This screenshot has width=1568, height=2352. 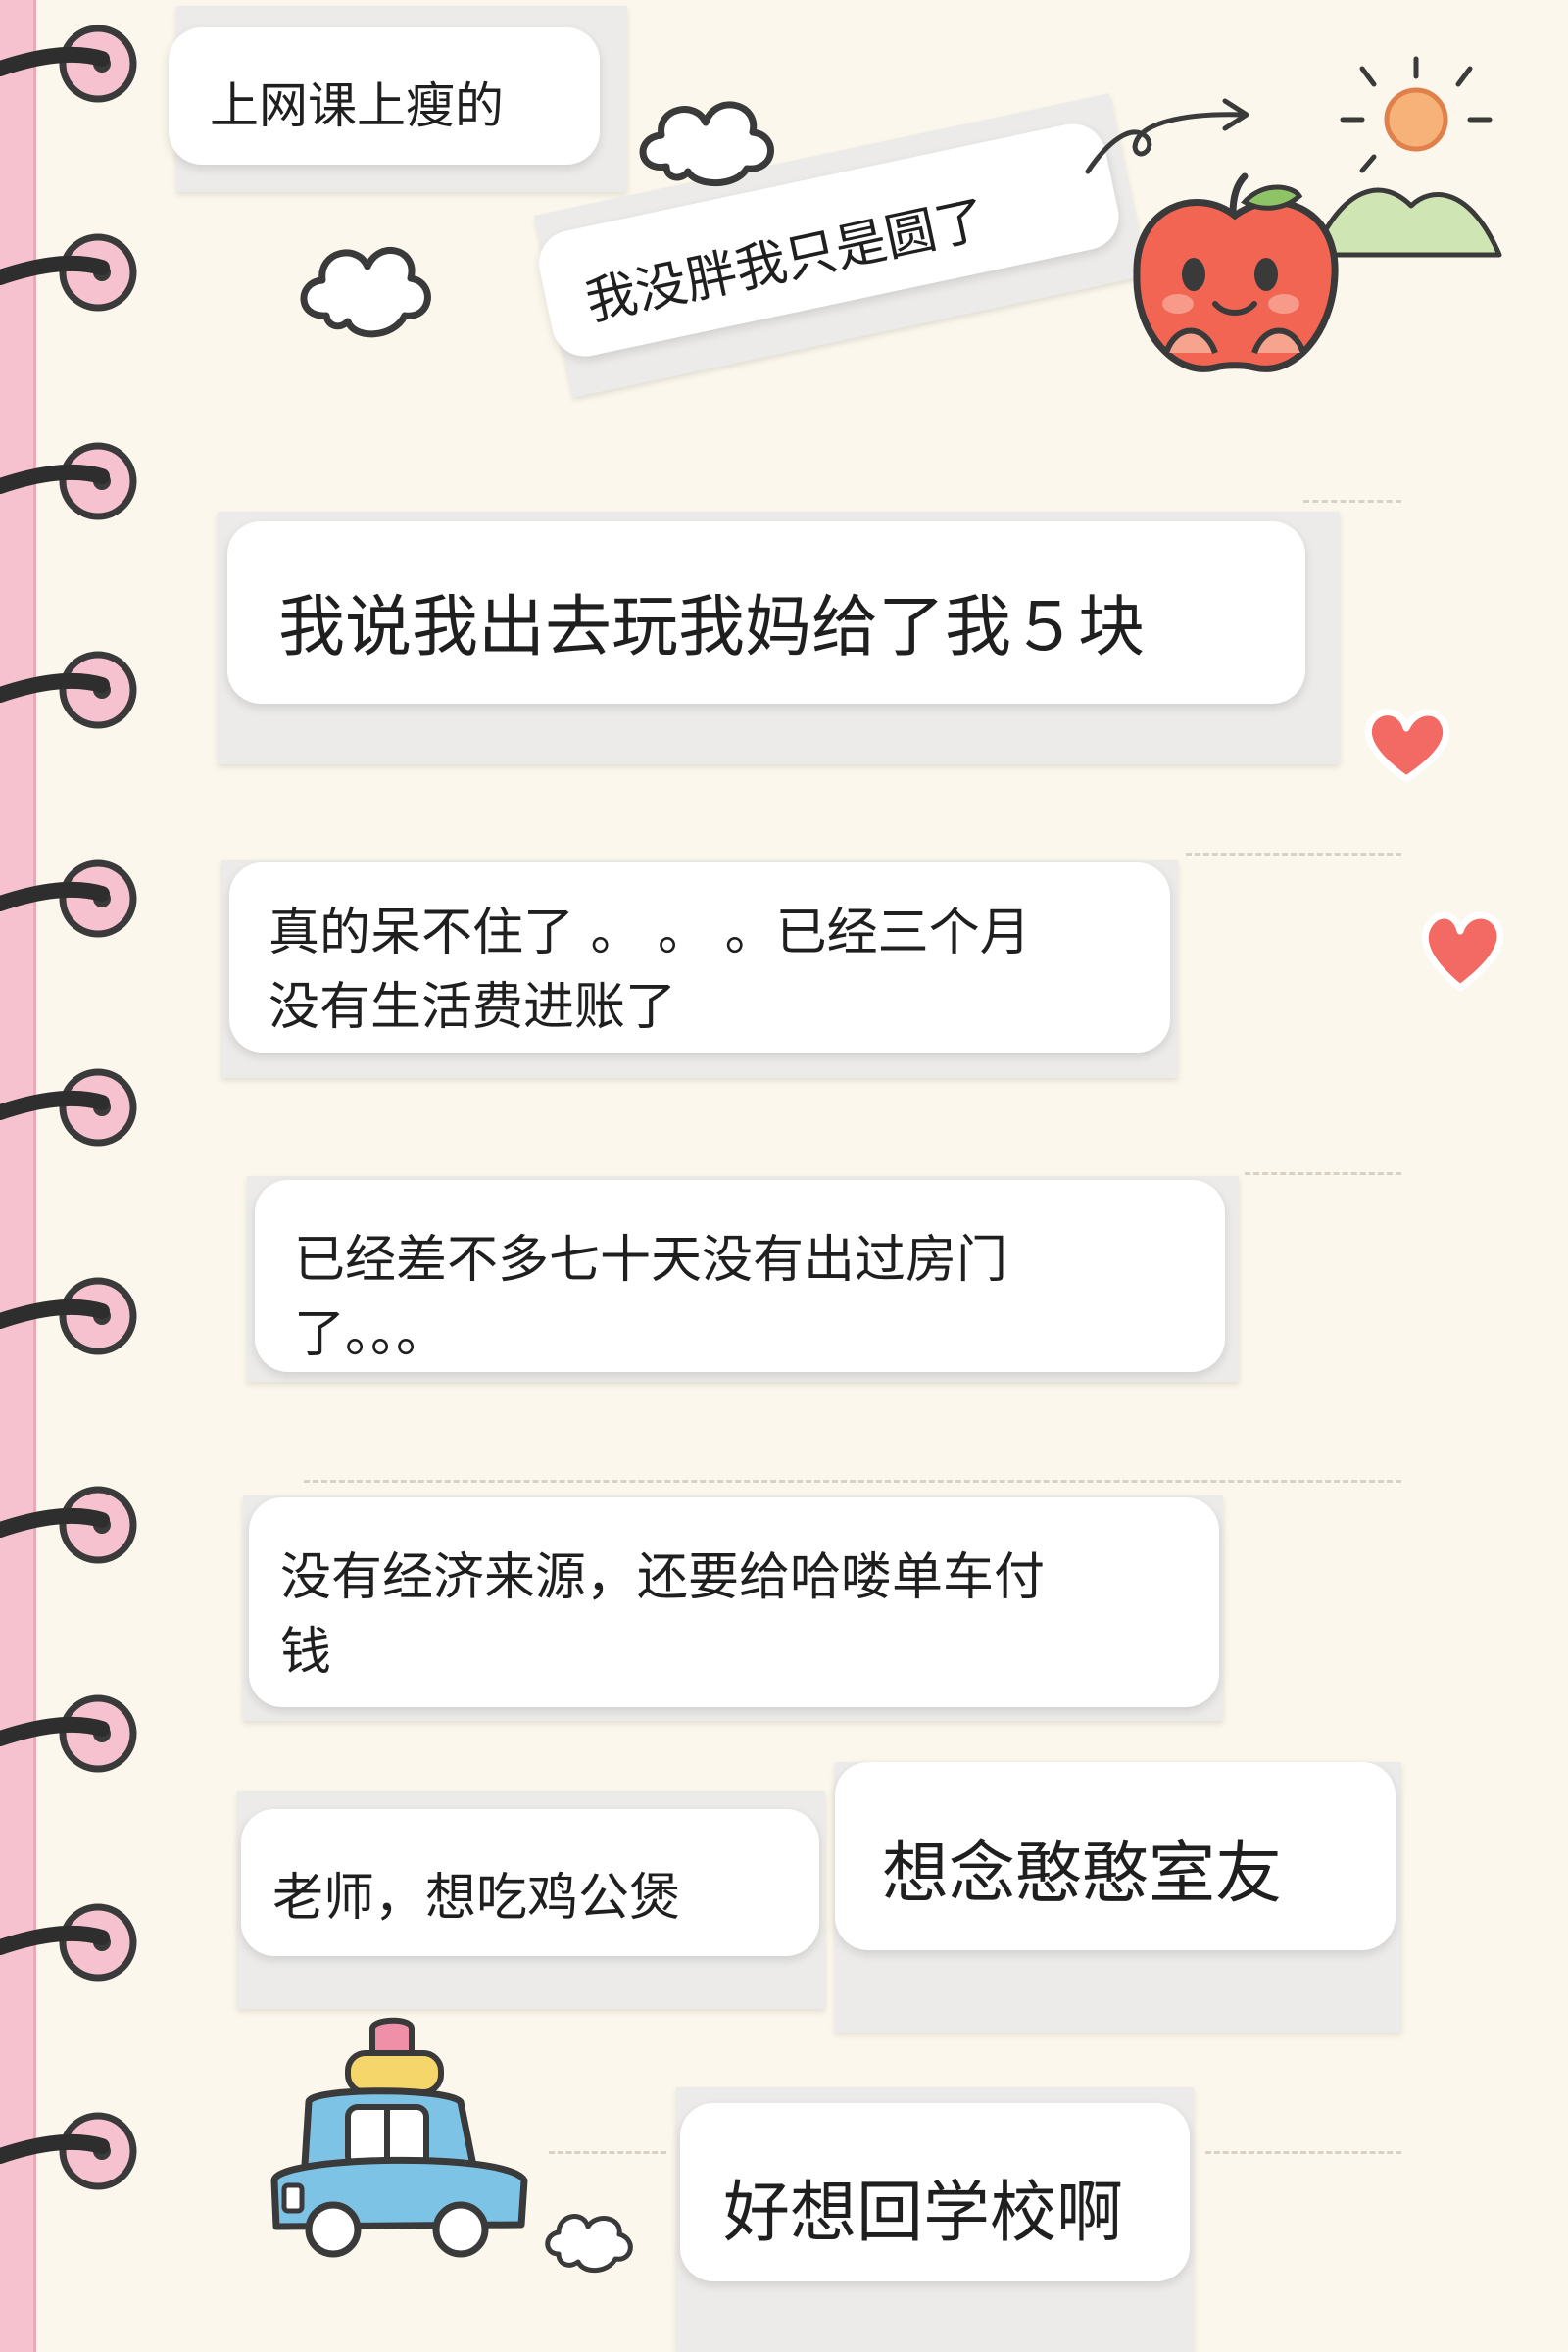 I want to click on message-clipping: 真的呆不住了 。 。 。已经三个月 没有生活费进账了, so click(x=699, y=969).